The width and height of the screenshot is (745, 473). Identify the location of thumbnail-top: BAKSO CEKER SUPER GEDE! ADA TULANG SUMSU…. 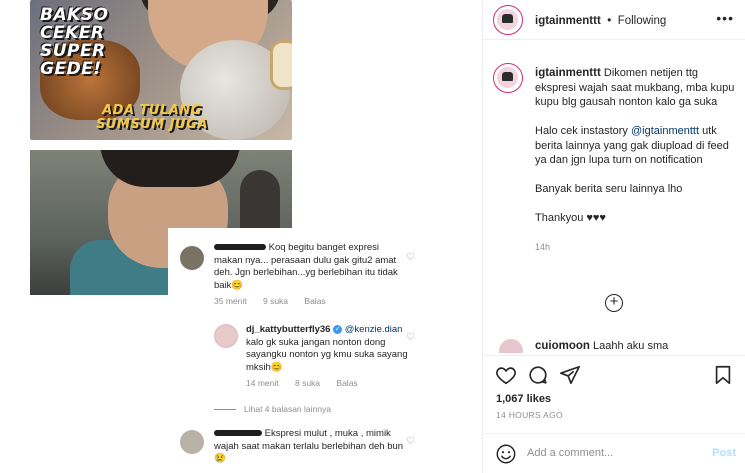
(161, 70).